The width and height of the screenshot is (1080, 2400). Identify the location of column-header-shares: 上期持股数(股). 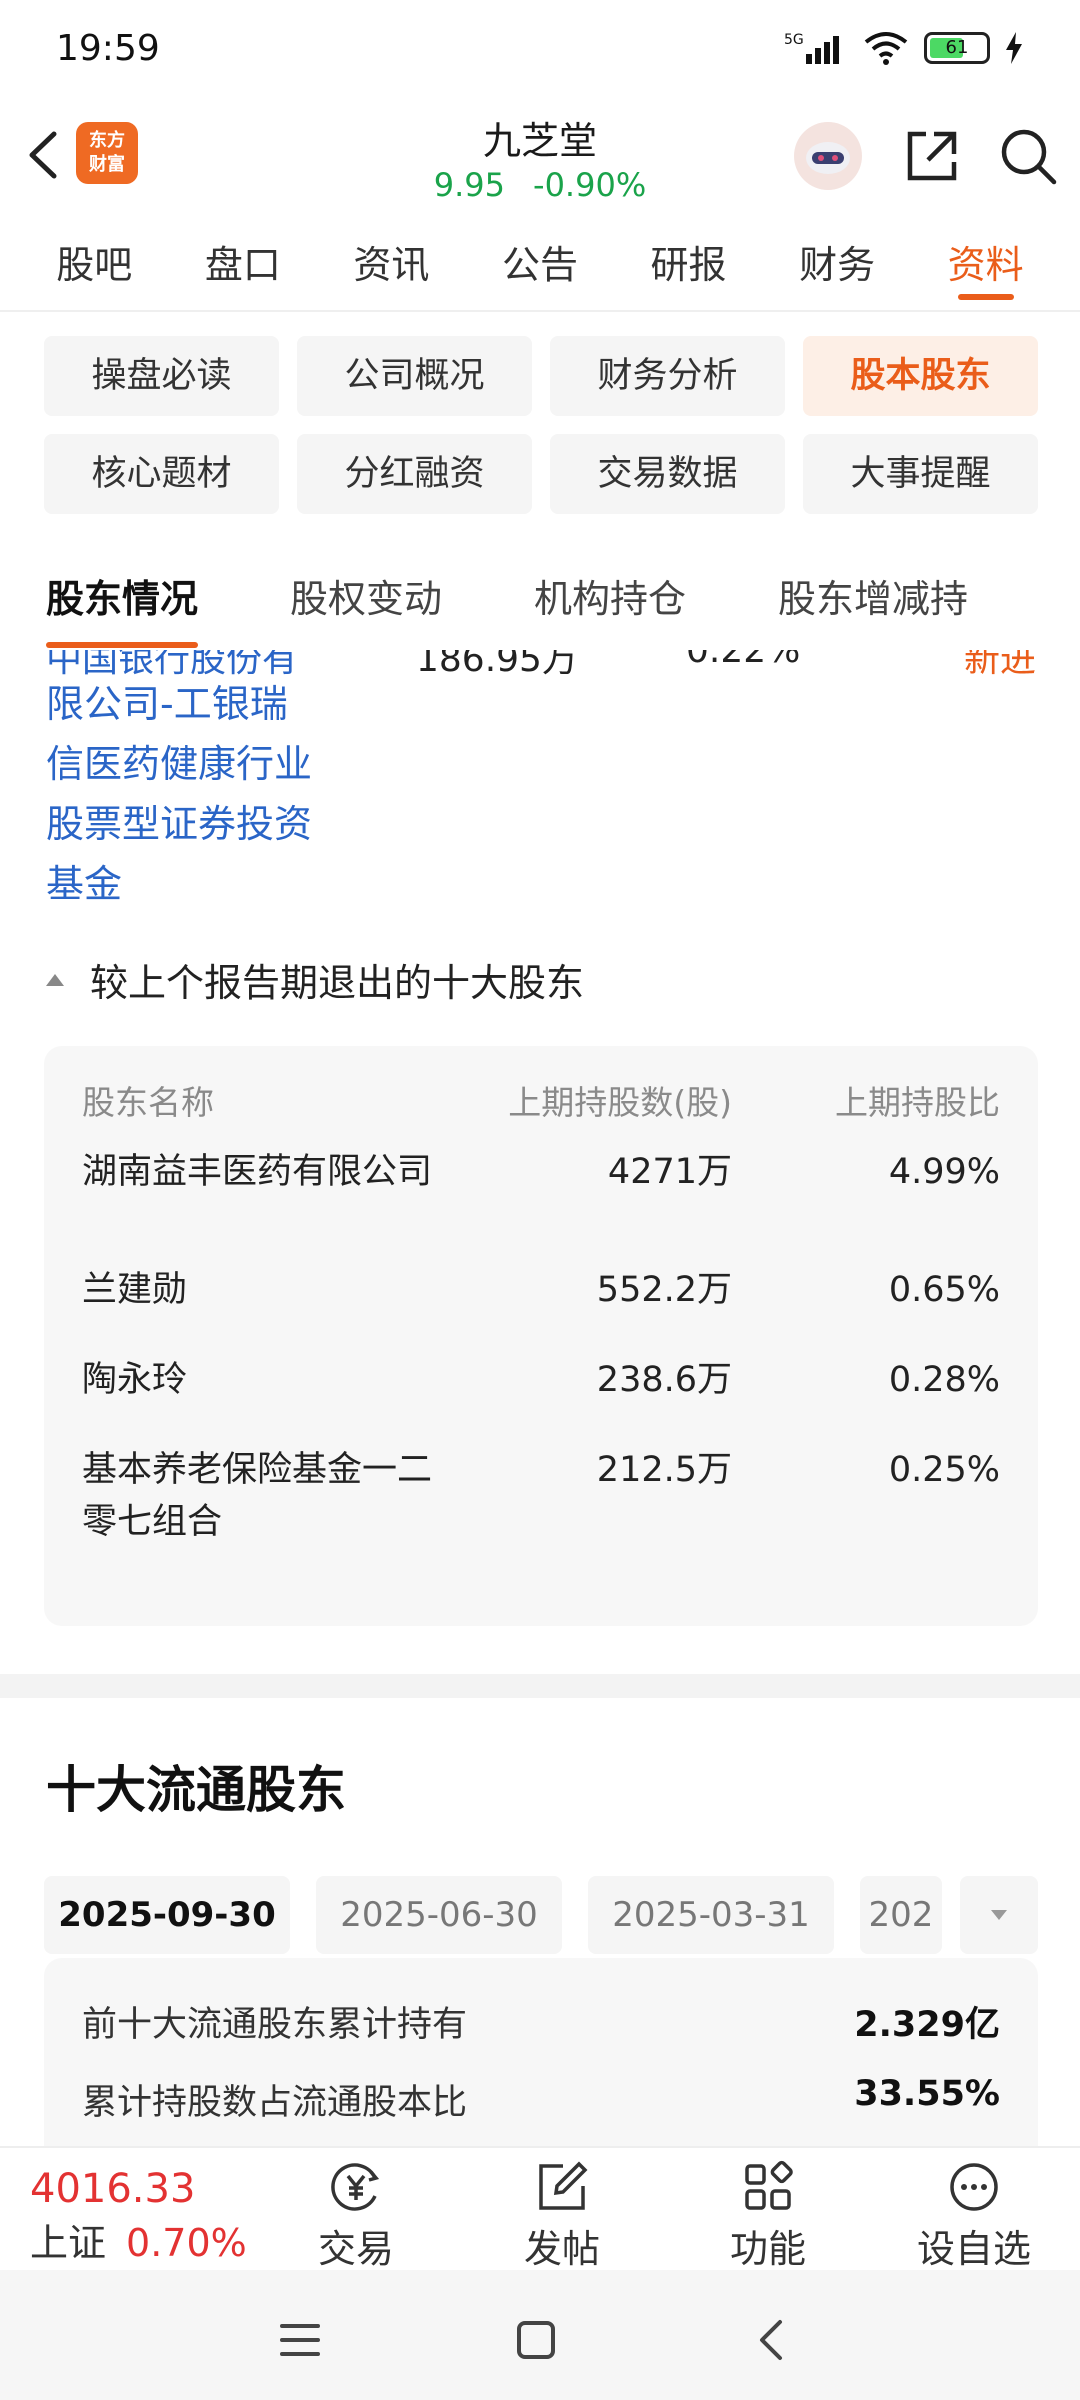
(620, 1102).